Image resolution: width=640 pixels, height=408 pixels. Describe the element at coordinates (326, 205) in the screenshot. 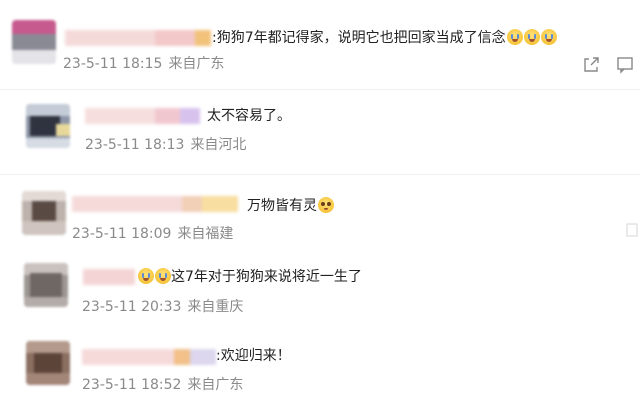

I see `pleading-face-icon` at that location.